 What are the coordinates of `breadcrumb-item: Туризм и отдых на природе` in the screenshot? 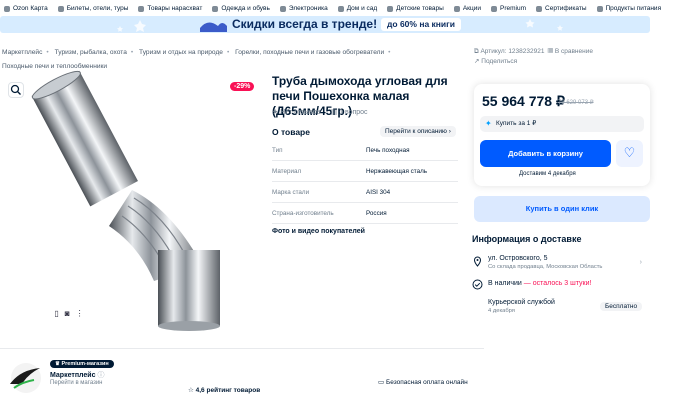 It's located at (181, 52).